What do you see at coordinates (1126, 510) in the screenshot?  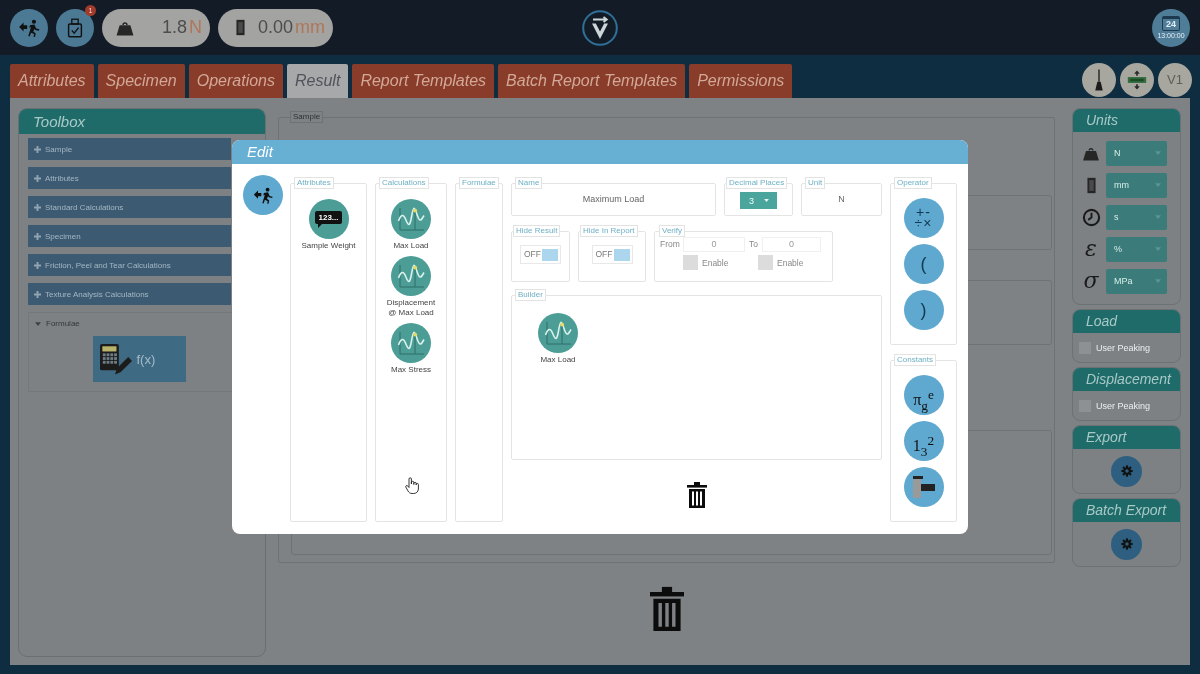 I see `panel-title: Batch Export` at bounding box center [1126, 510].